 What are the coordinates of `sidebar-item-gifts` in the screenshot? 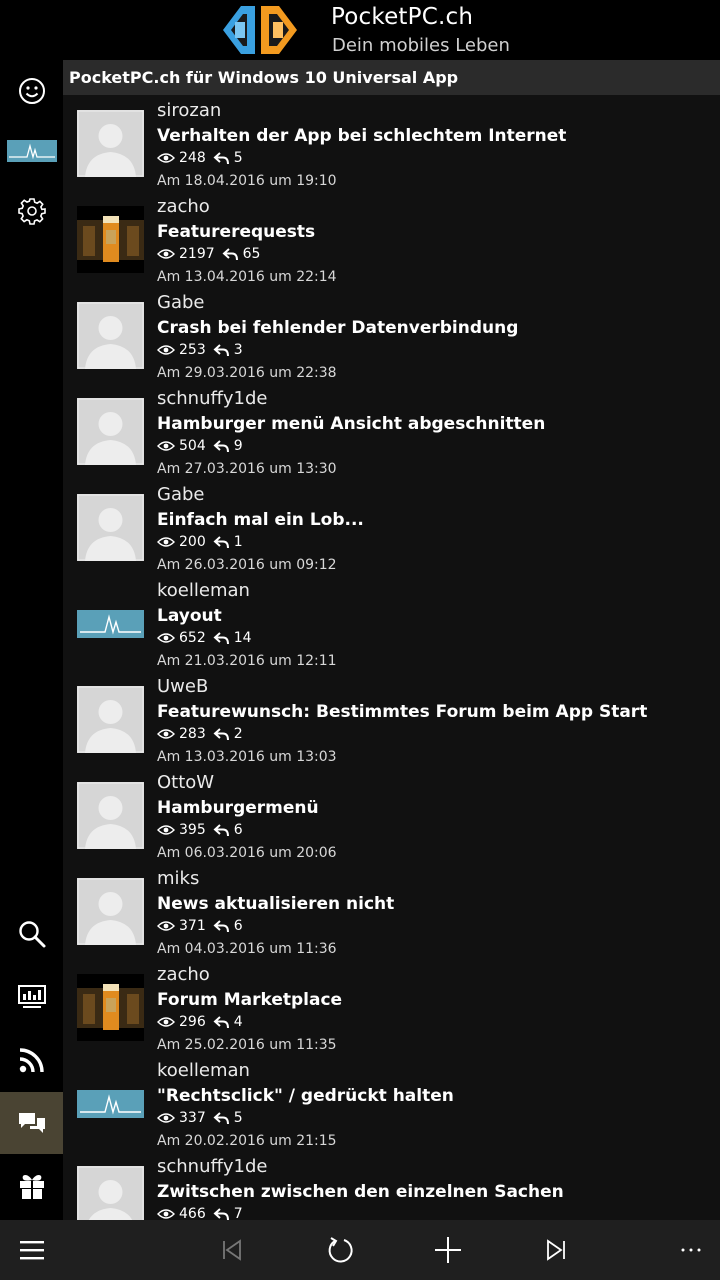 It's located at (31, 1186).